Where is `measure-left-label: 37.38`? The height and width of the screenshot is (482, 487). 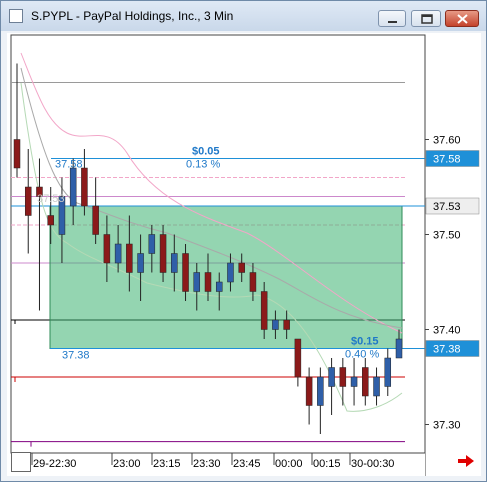 measure-left-label: 37.38 is located at coordinates (76, 356).